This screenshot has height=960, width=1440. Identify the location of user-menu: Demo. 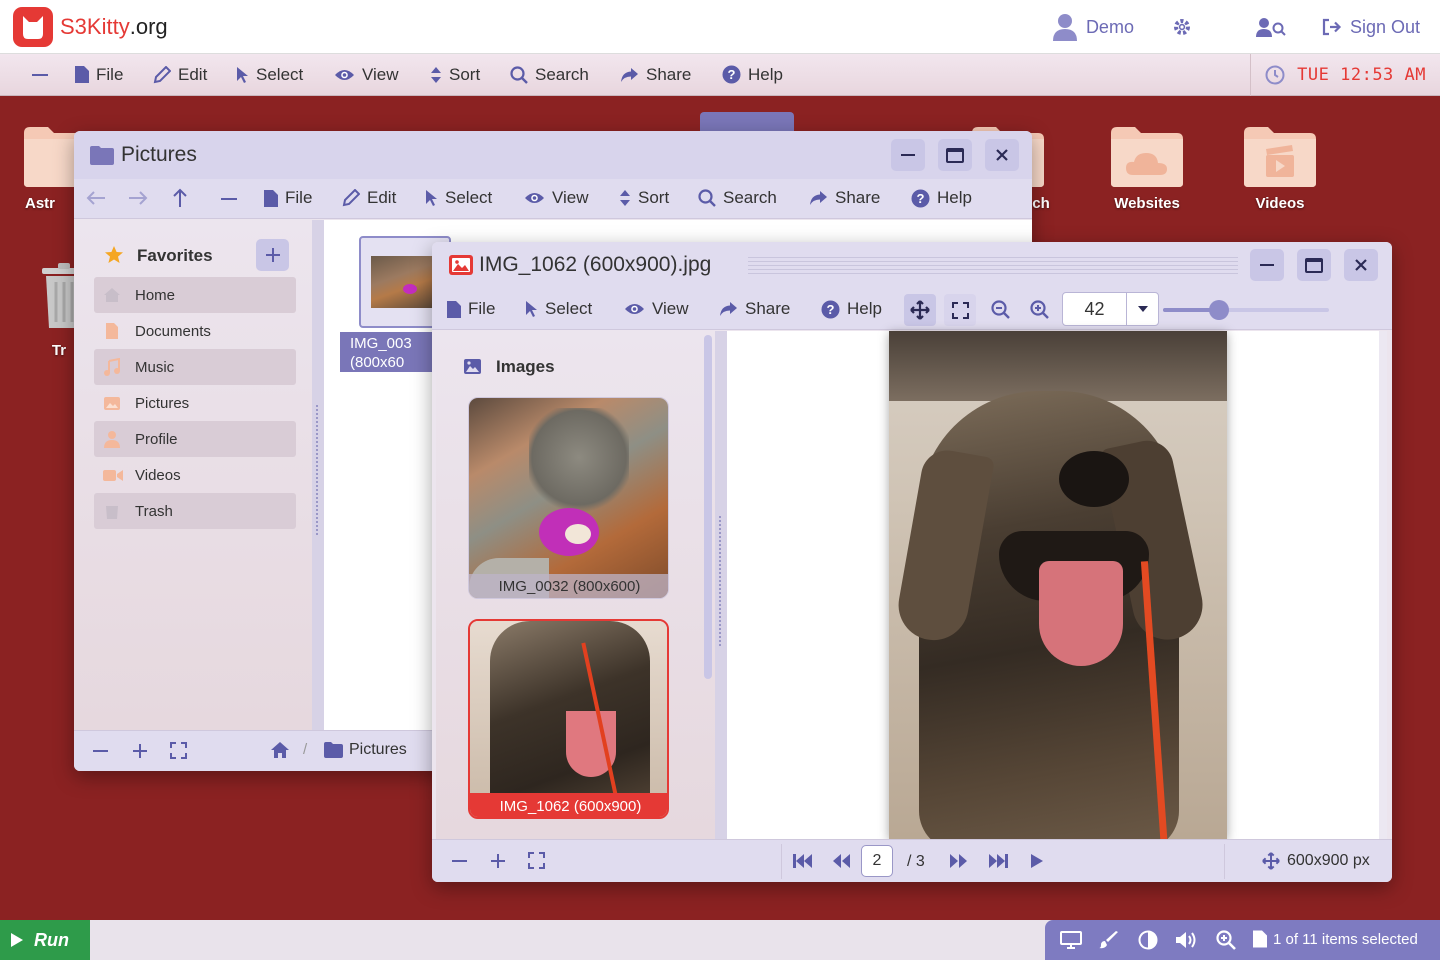
(1093, 27).